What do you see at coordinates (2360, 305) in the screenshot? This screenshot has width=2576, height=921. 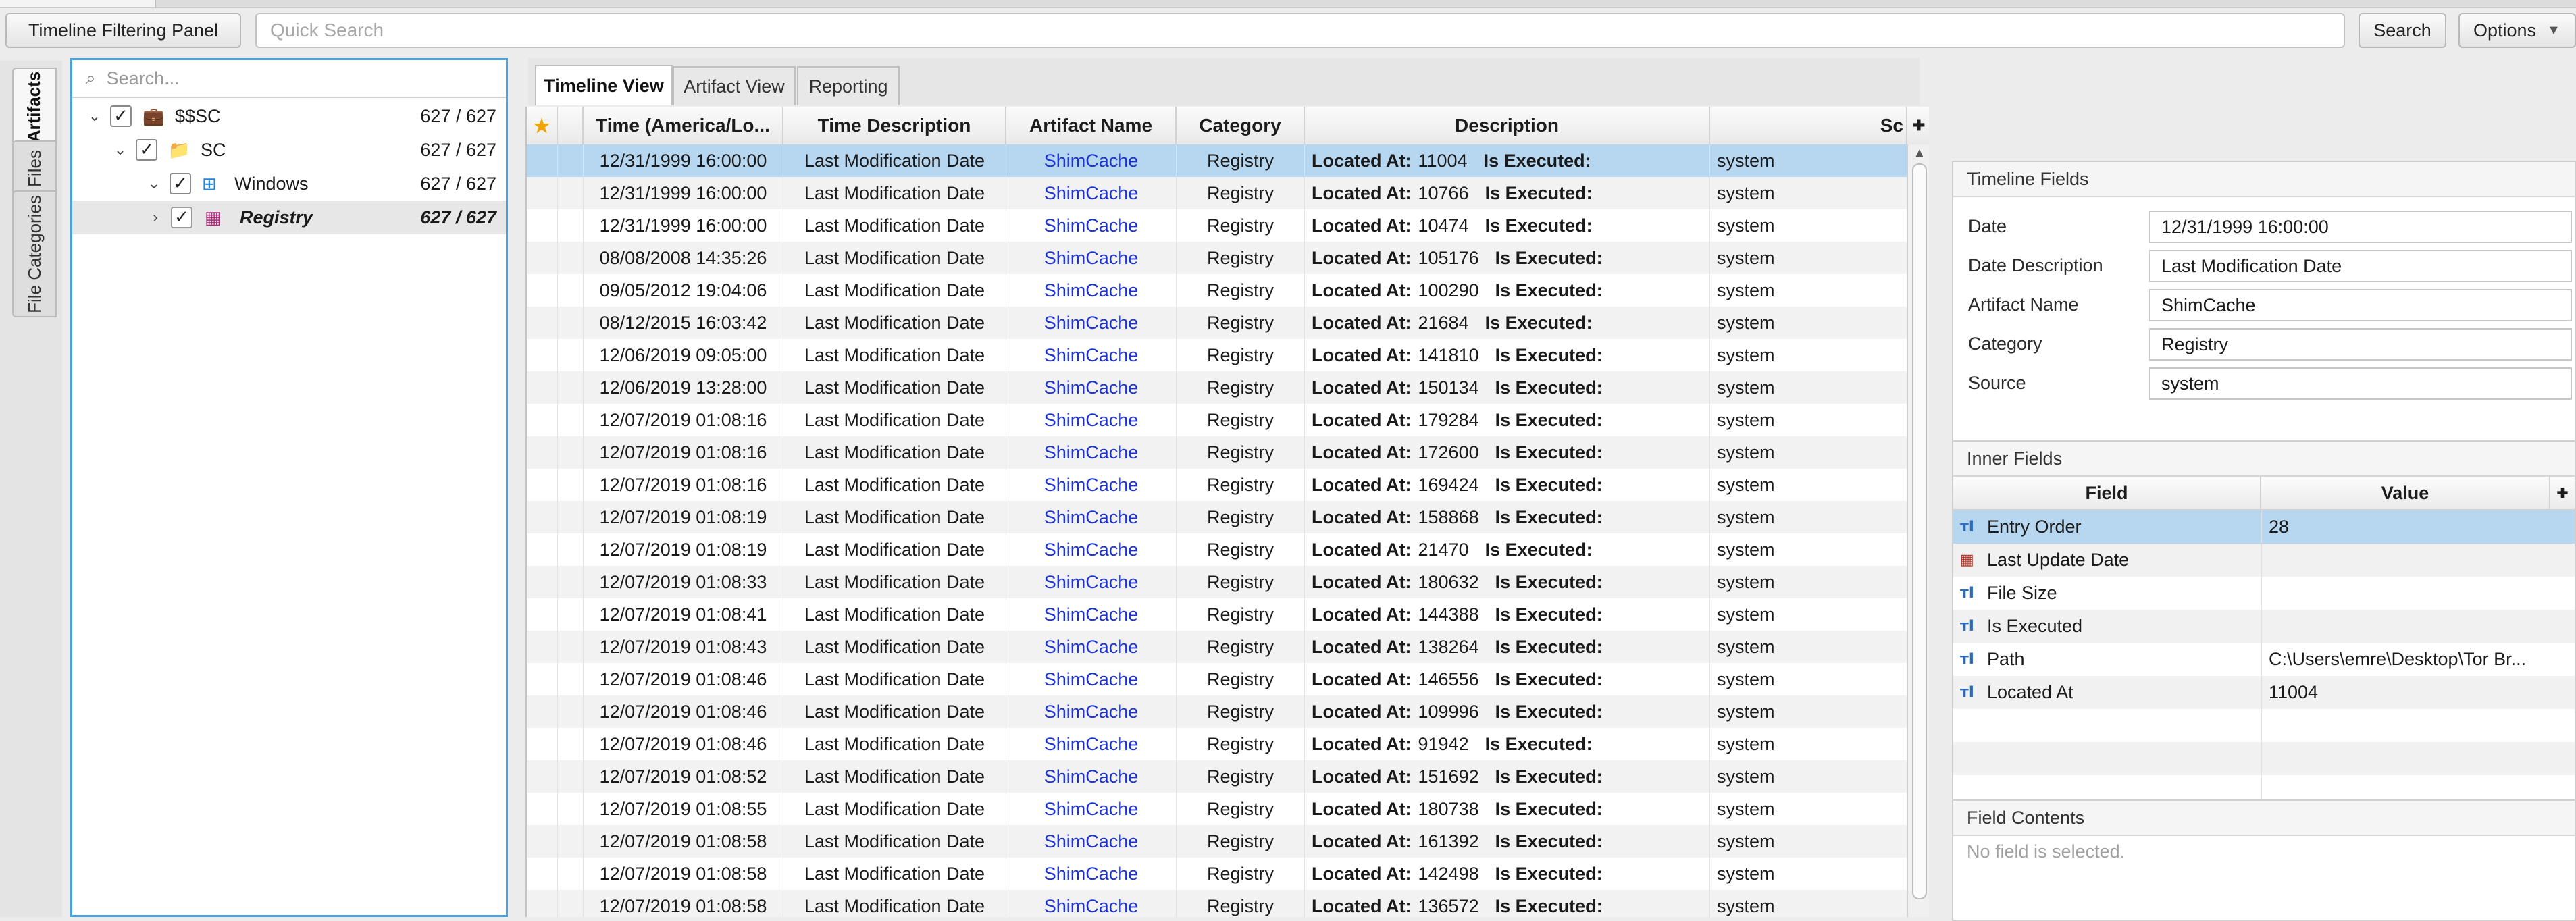 I see `field-value-box: ShimCache` at bounding box center [2360, 305].